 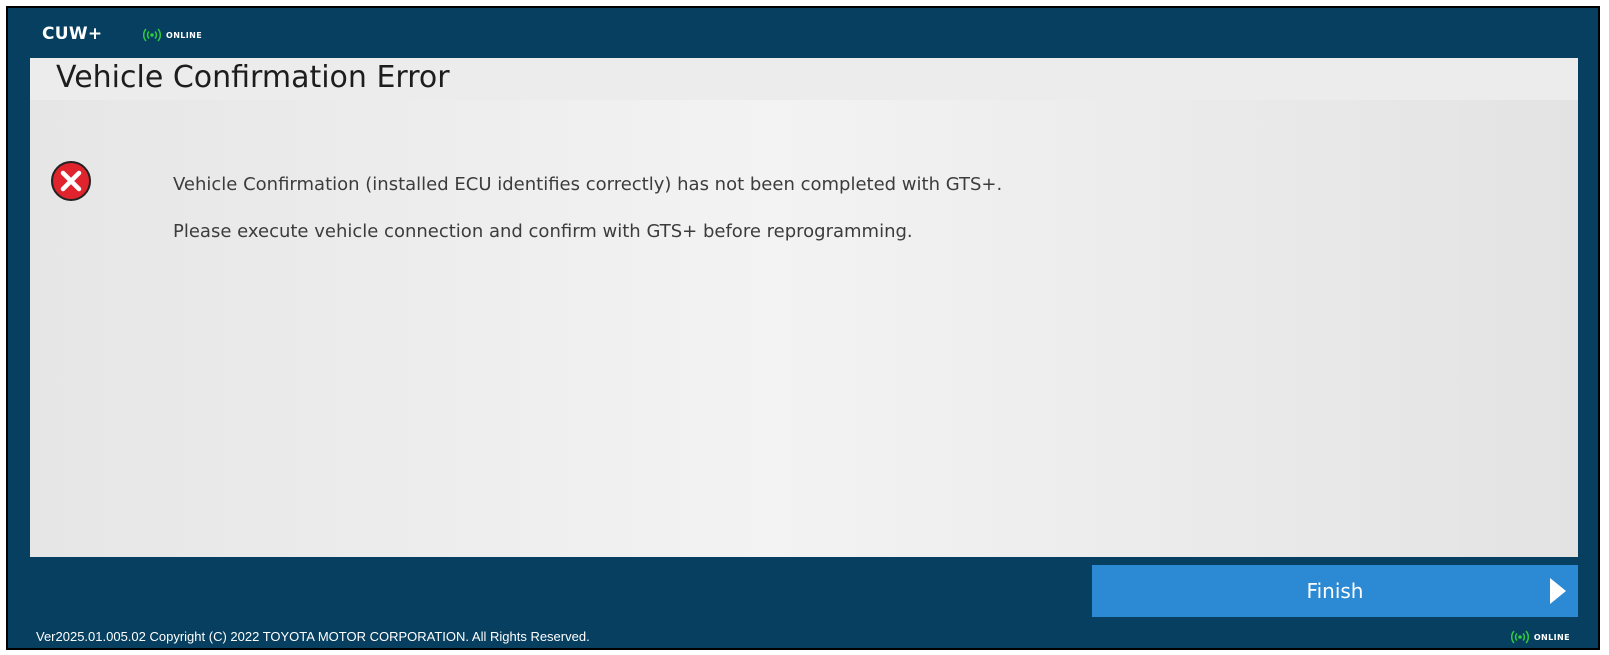 What do you see at coordinates (1551, 637) in the screenshot?
I see `footer-online-label: ONLINE` at bounding box center [1551, 637].